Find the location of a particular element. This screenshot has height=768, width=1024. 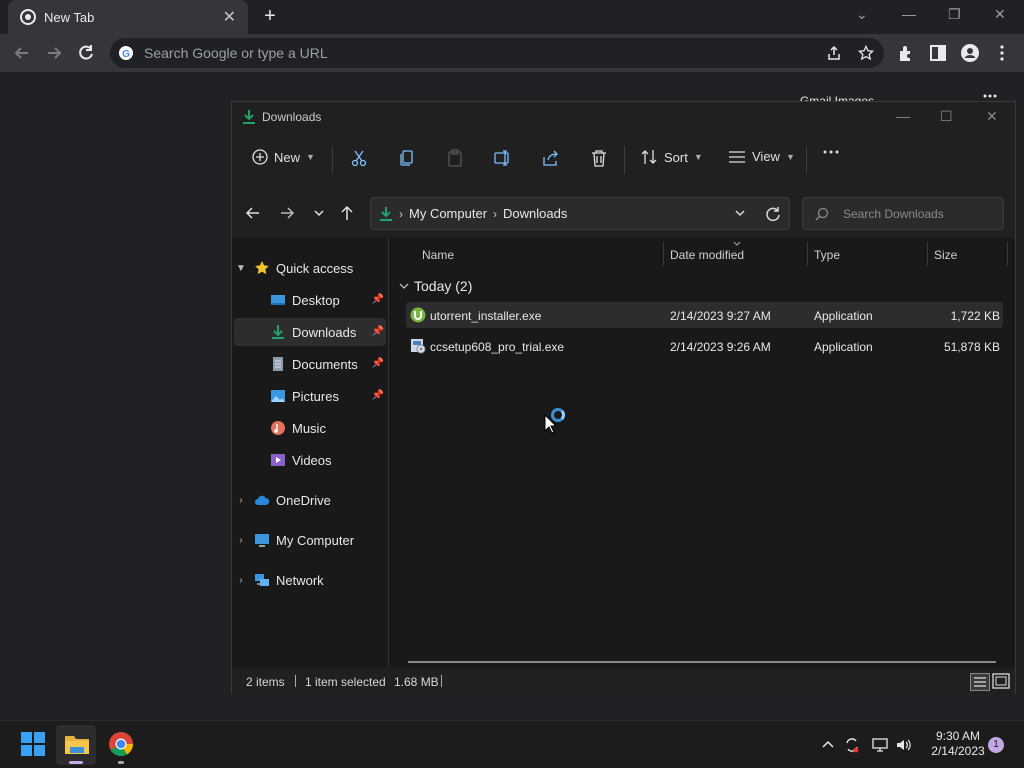

tab-search-icon: ⌄ is located at coordinates (862, 14).